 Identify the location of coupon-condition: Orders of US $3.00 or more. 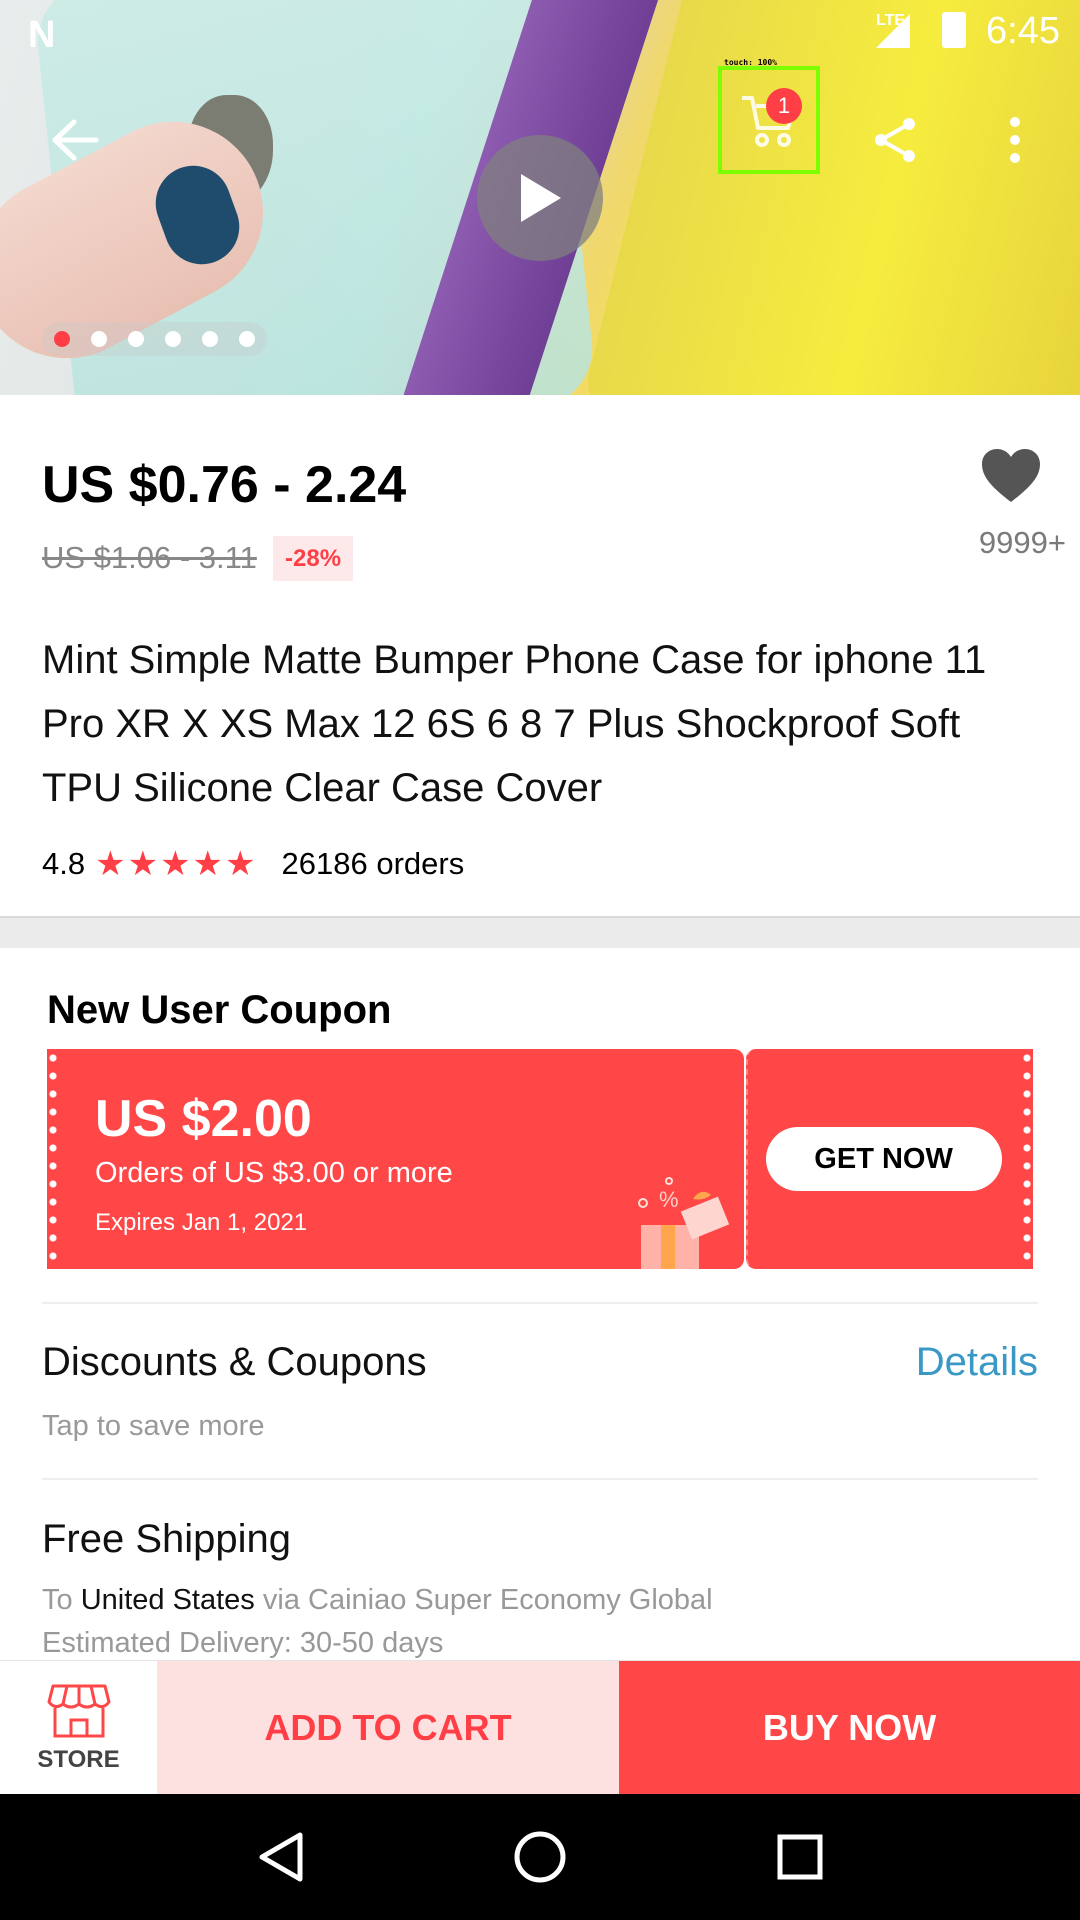
(274, 1173).